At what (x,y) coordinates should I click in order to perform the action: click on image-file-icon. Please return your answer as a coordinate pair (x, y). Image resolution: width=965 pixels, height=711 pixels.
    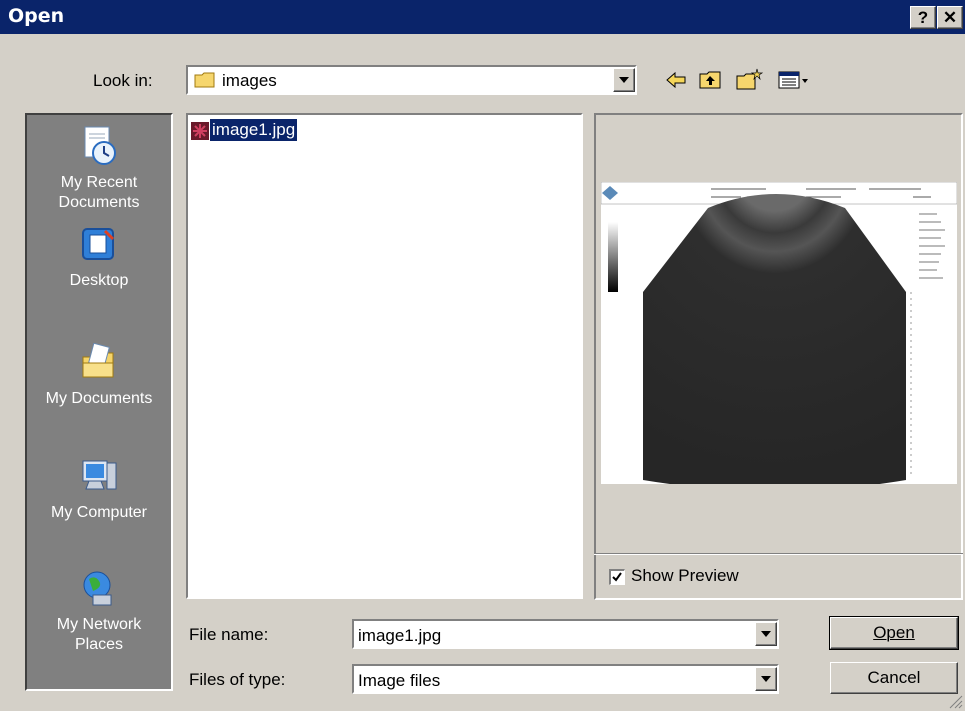
    Looking at the image, I should click on (200, 131).